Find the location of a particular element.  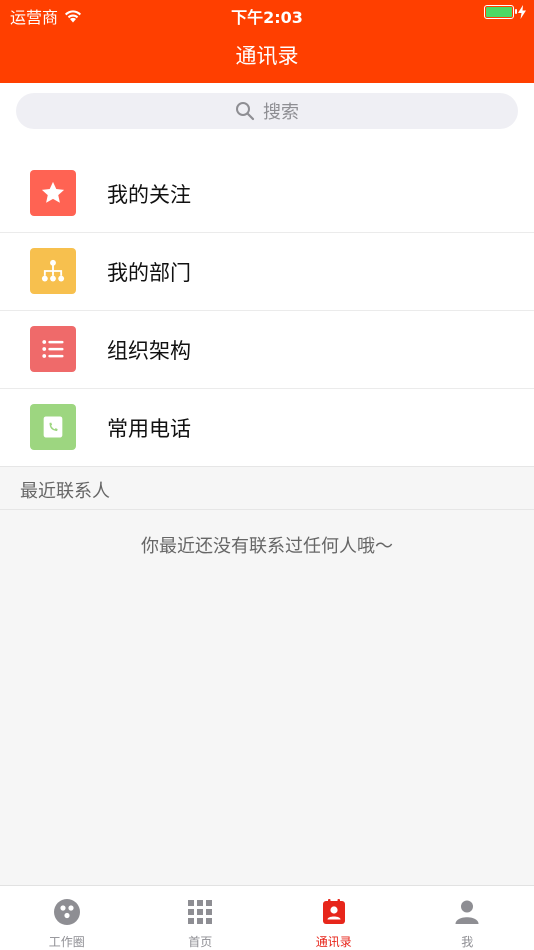

tab-me: 我 is located at coordinates (467, 918).